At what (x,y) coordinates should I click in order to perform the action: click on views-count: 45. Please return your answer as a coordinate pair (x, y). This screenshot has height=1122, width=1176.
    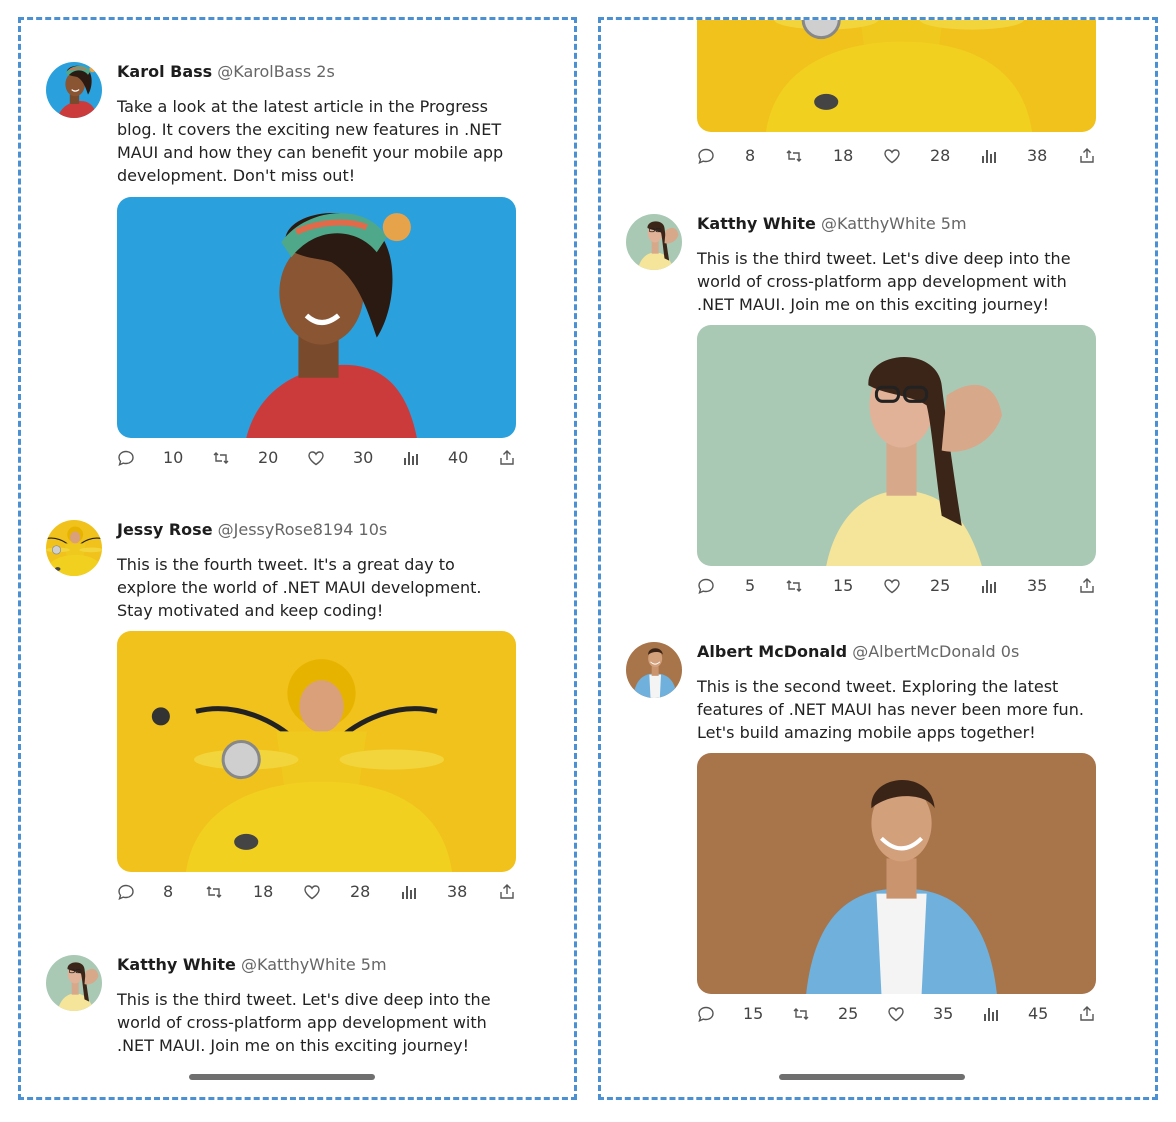
    Looking at the image, I should click on (1038, 1013).